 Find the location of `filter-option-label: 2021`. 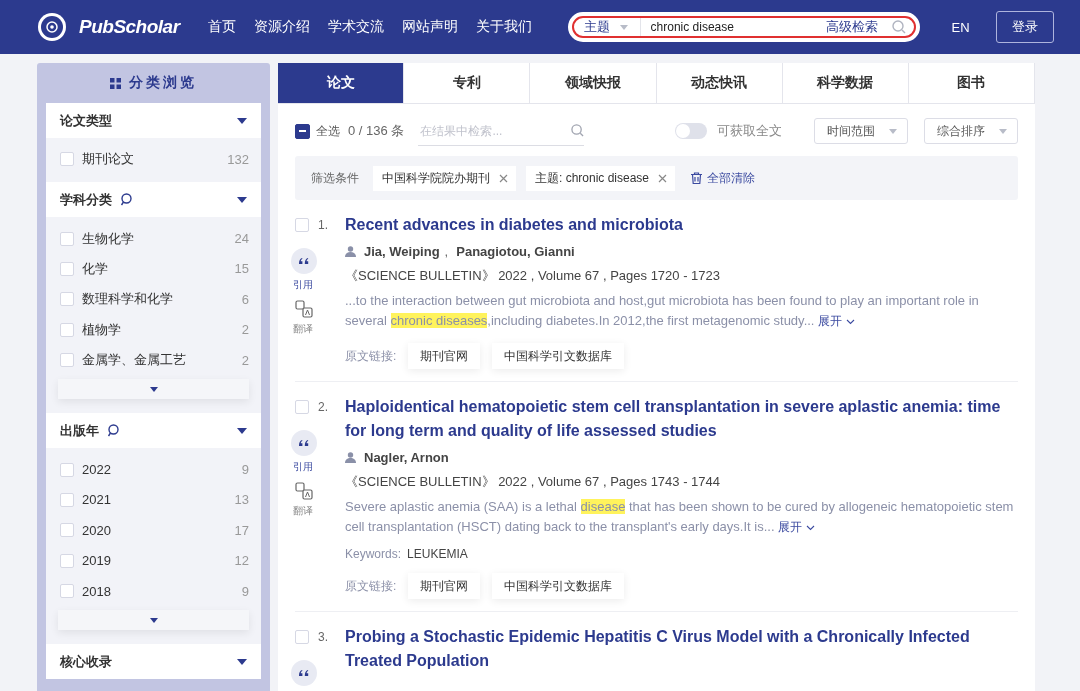

filter-option-label: 2021 is located at coordinates (158, 500).